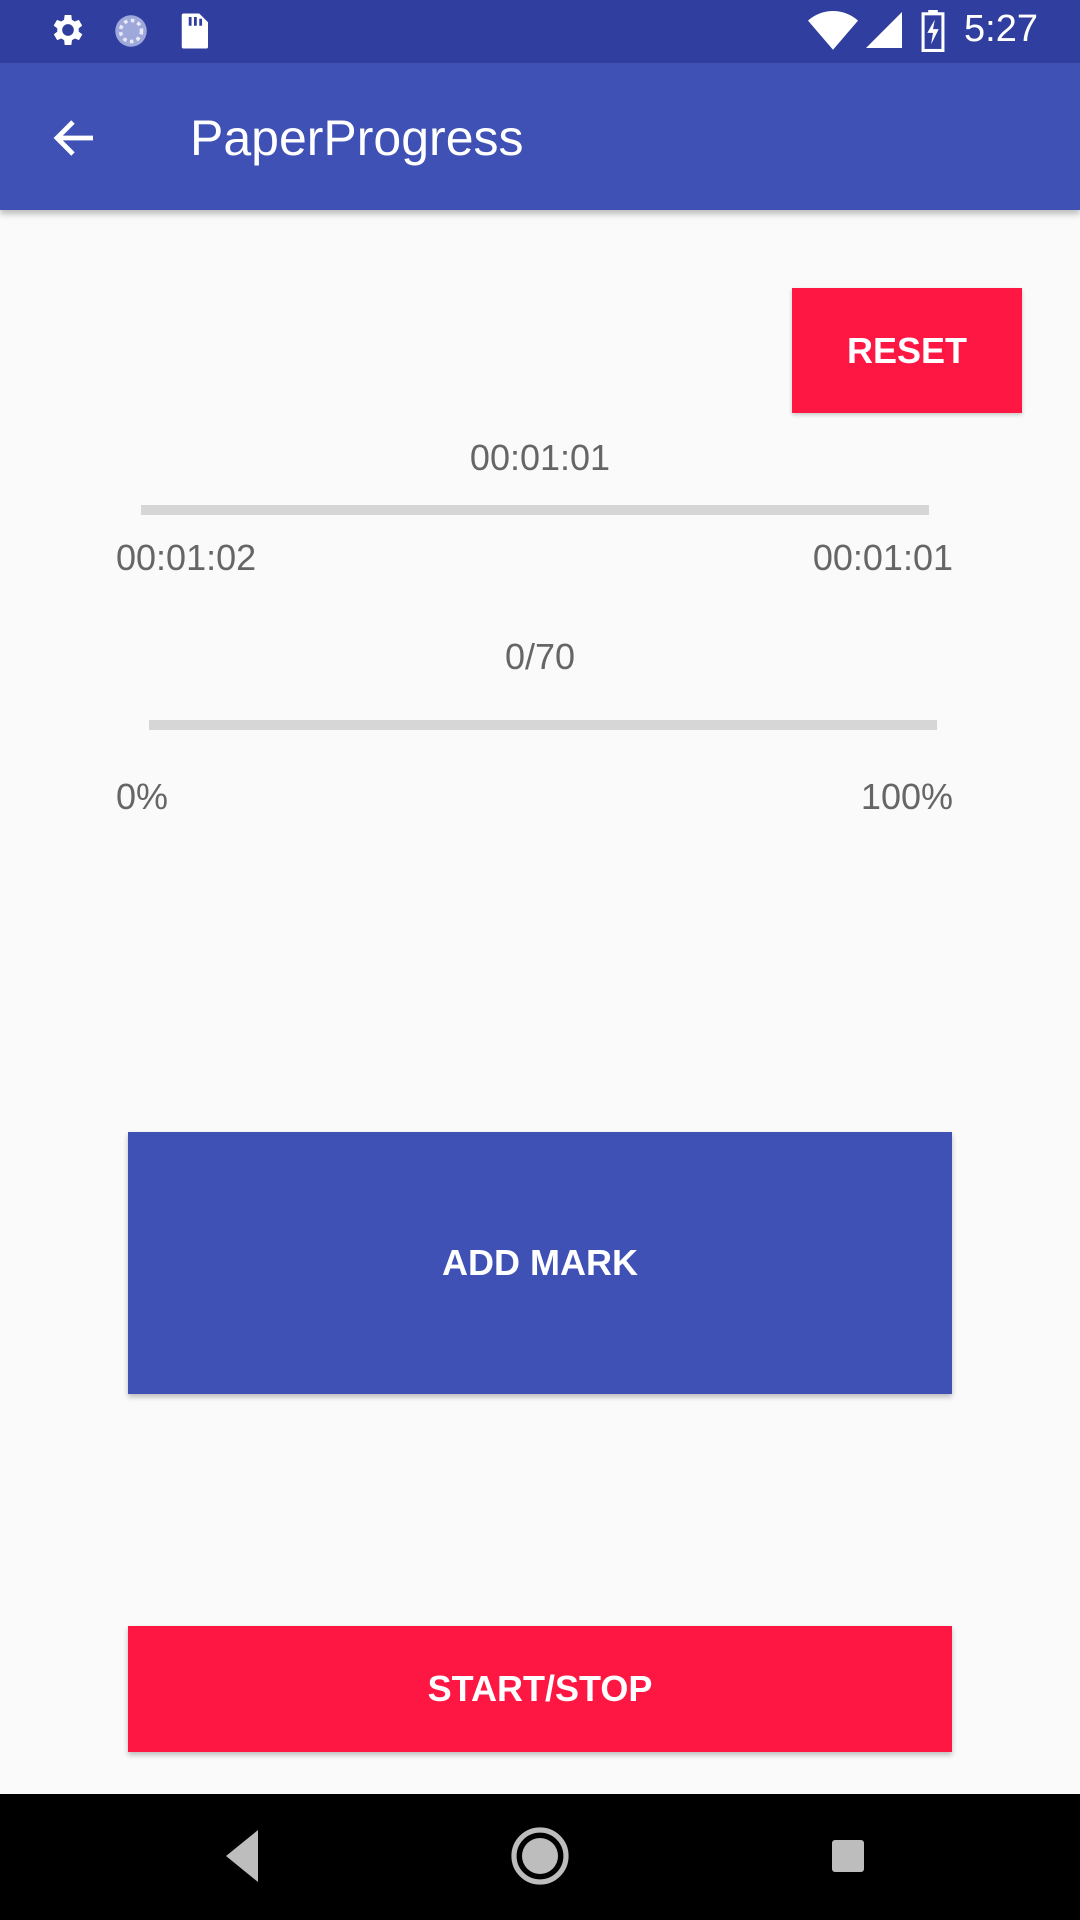 This screenshot has width=1080, height=1920. What do you see at coordinates (540, 136) in the screenshot?
I see `app-bar: PaperProgress` at bounding box center [540, 136].